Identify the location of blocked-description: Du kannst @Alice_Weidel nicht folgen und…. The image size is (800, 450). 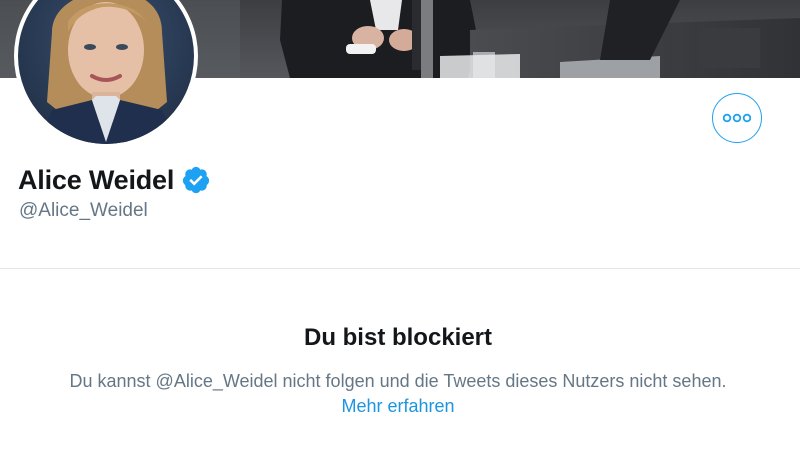
(398, 381).